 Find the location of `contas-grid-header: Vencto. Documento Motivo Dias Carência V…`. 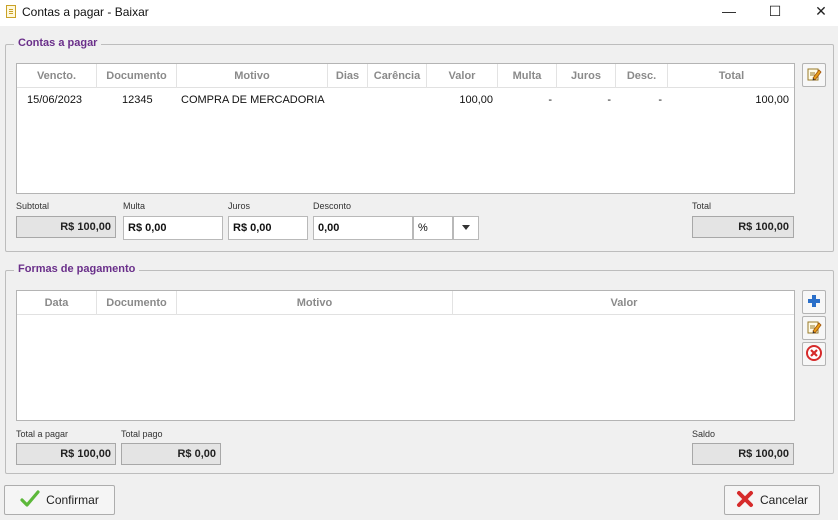

contas-grid-header: Vencto. Documento Motivo Dias Carência V… is located at coordinates (405, 76).